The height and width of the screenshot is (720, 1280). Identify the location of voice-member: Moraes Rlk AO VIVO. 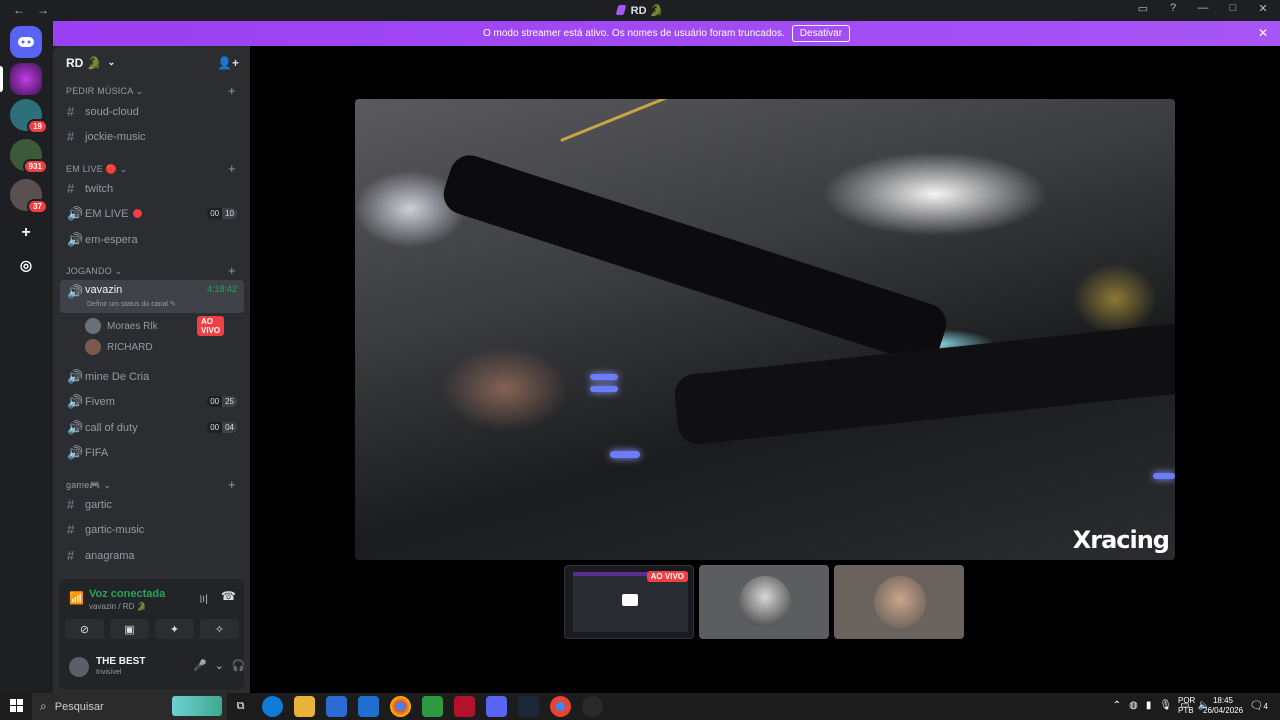
(155, 326).